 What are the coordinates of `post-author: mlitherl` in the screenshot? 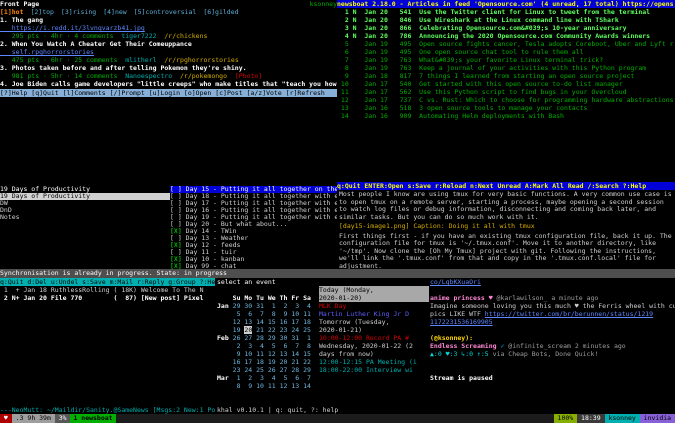 It's located at (144, 60).